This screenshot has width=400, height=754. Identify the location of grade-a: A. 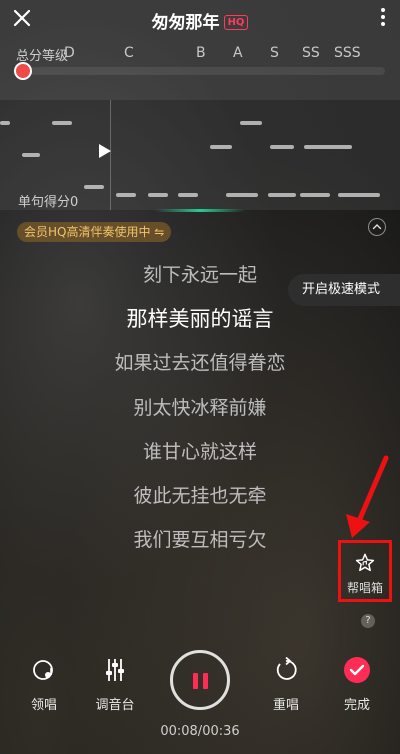
(238, 53).